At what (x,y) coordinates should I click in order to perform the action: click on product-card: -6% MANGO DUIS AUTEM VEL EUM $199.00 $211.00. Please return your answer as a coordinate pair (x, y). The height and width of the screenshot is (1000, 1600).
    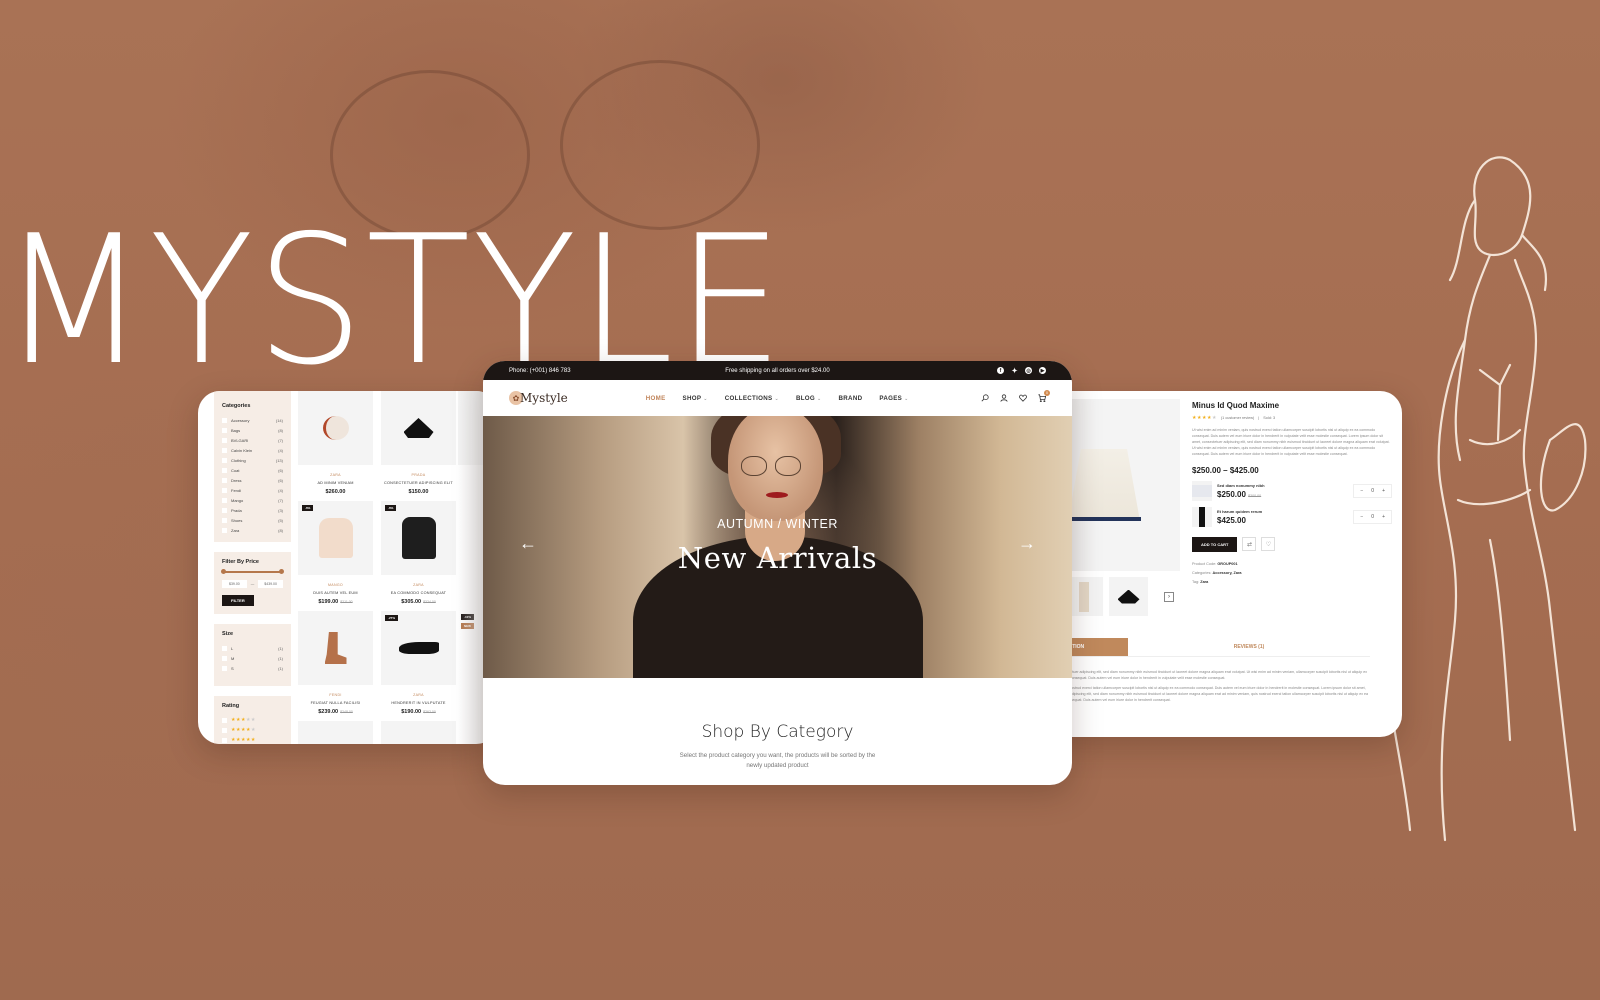
    Looking at the image, I should click on (335, 553).